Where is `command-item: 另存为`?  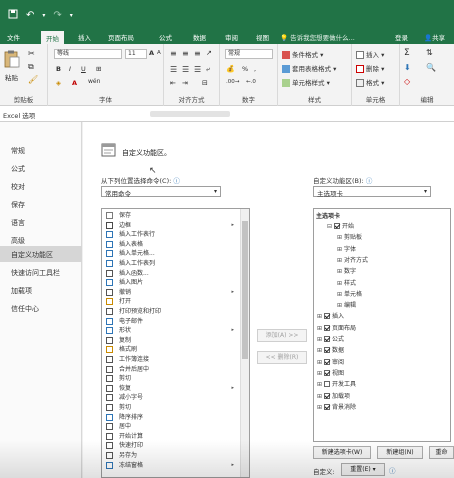 command-item: 另存为 is located at coordinates (171, 455).